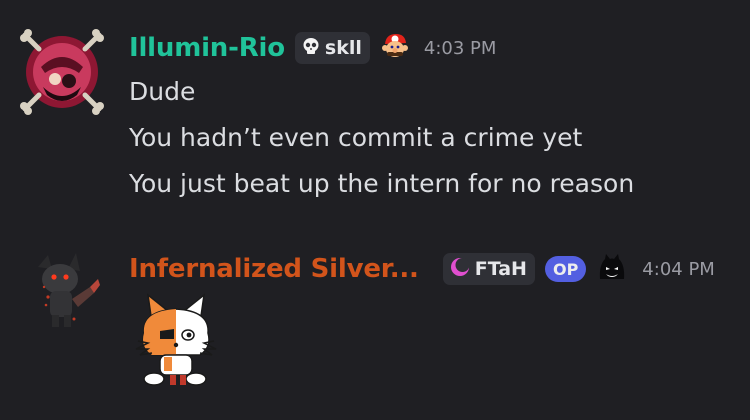 The width and height of the screenshot is (750, 420). What do you see at coordinates (460, 269) in the screenshot?
I see `crescent-moon-icon` at bounding box center [460, 269].